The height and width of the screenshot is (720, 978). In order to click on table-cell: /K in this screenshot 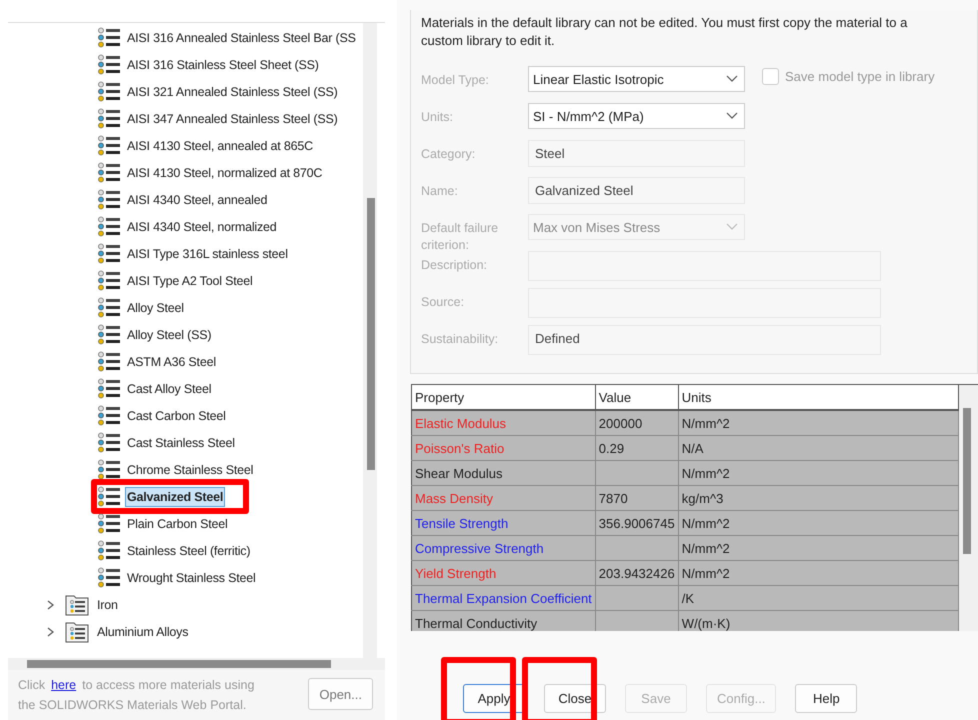, I will do `click(818, 598)`.